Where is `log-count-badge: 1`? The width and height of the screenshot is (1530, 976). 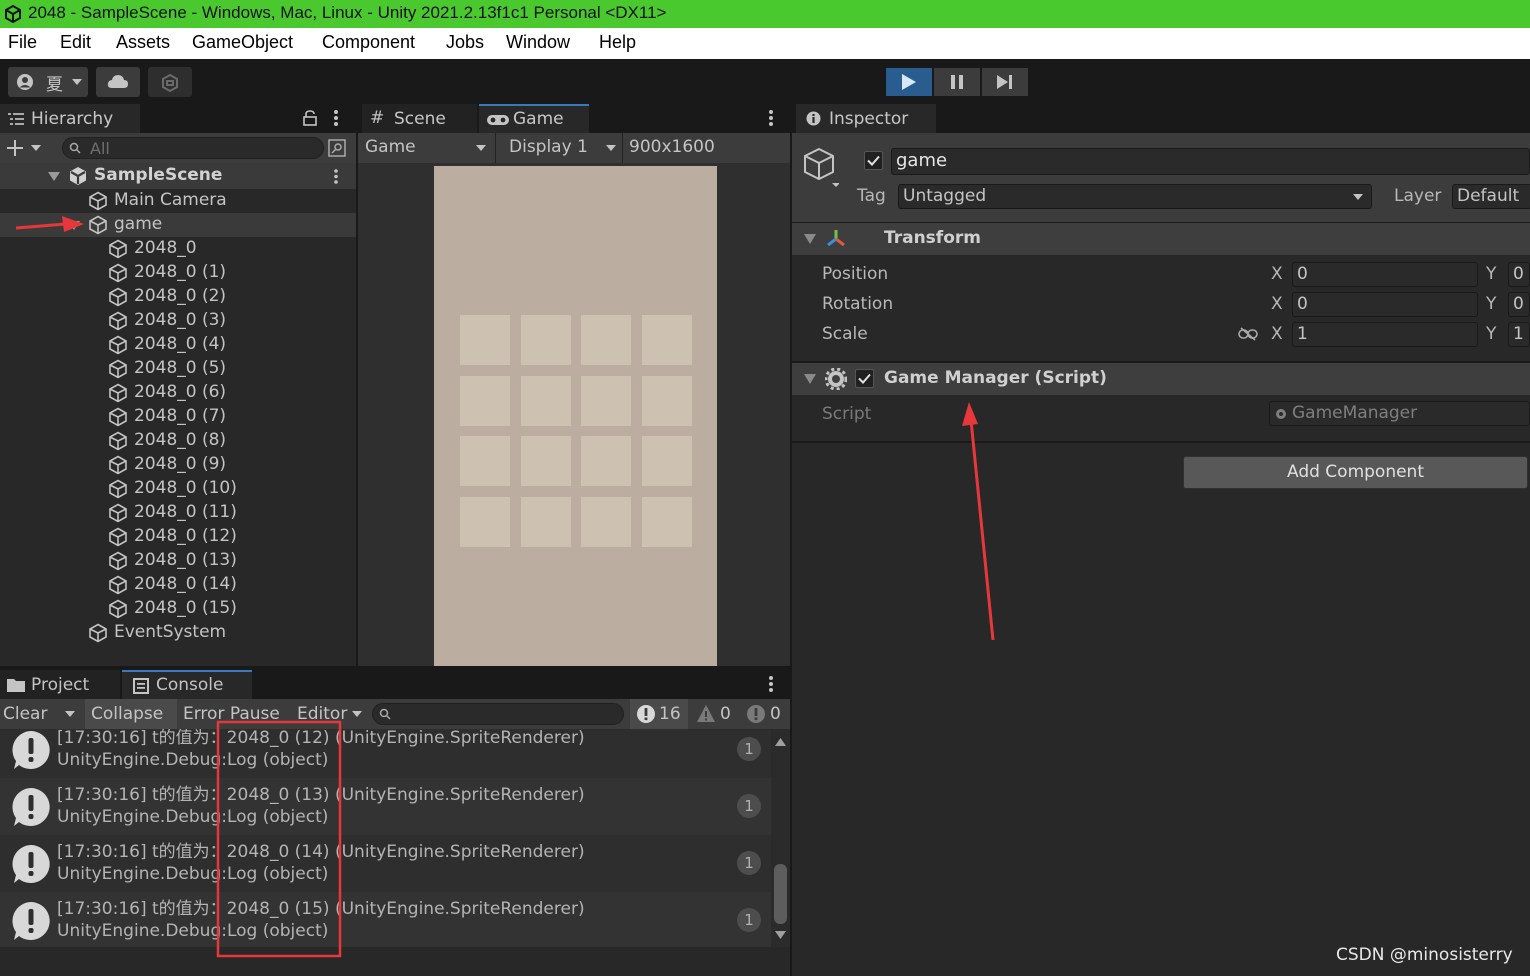
log-count-badge: 1 is located at coordinates (749, 920).